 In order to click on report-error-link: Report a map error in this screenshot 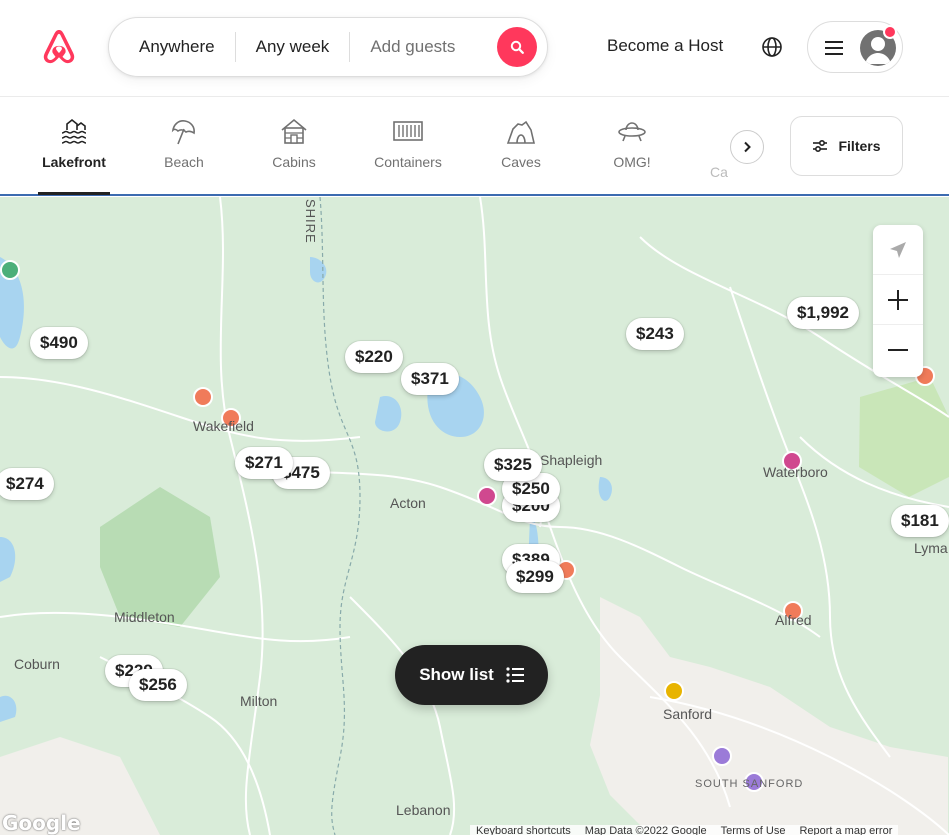, I will do `click(845, 830)`.